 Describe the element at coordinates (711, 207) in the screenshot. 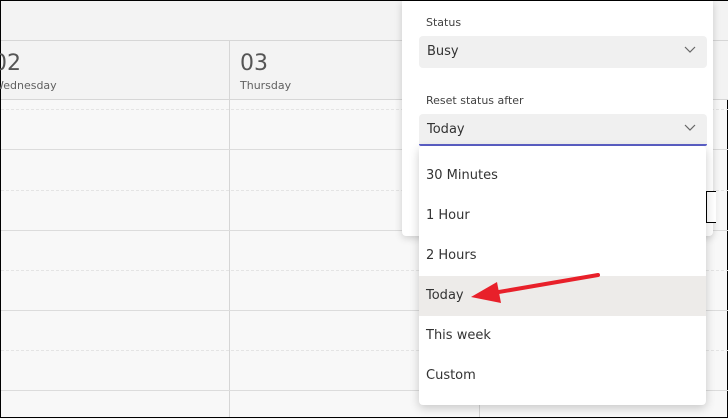

I see `background-button` at that location.